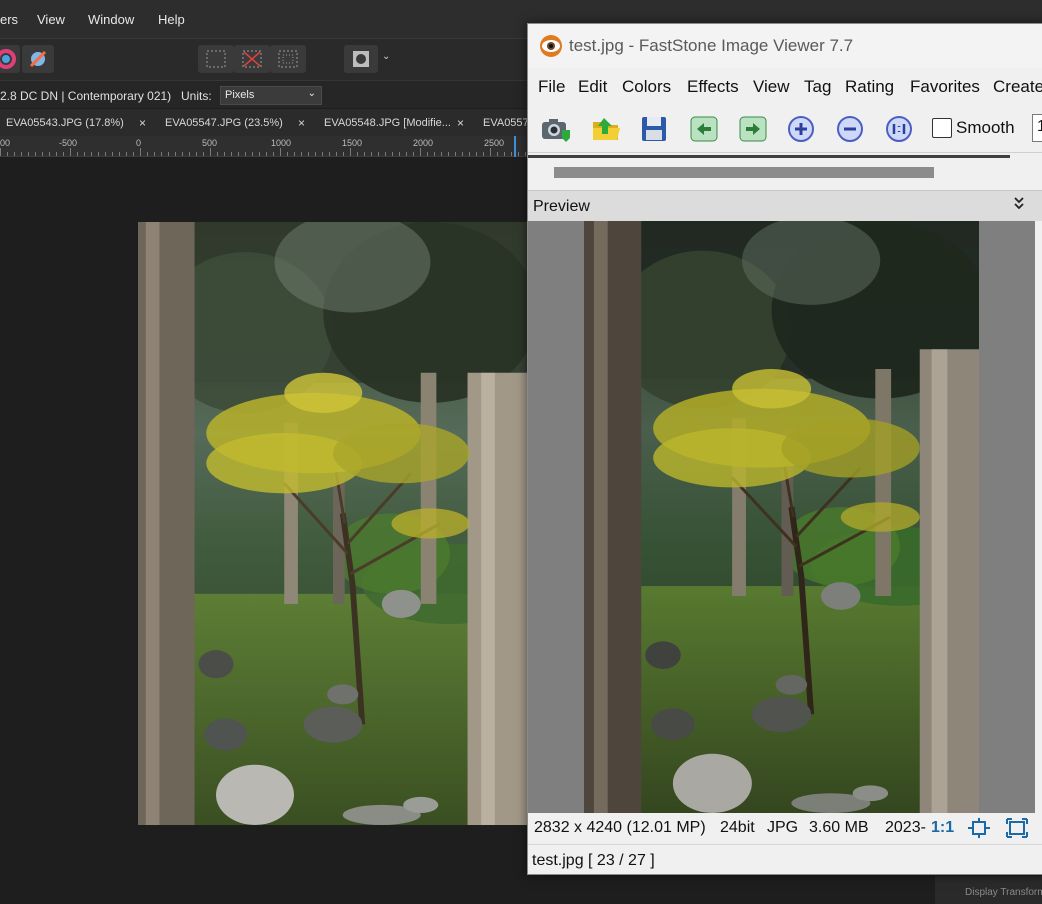 This screenshot has height=904, width=1042. I want to click on ruler-label: 2500, so click(494, 143).